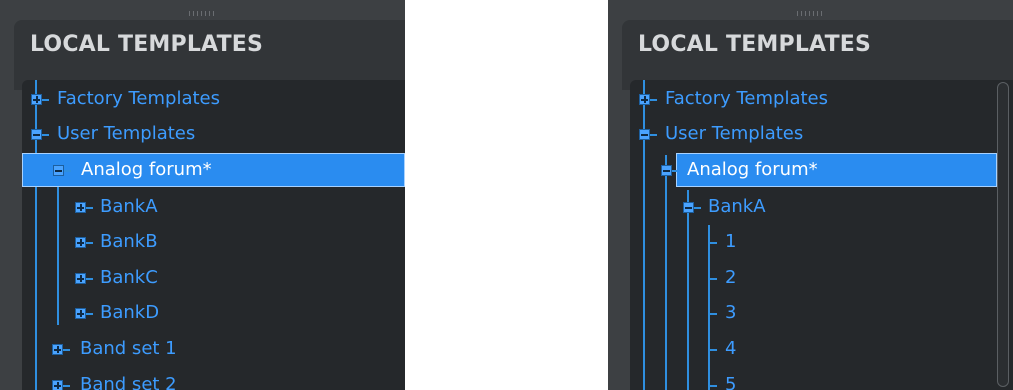 The width and height of the screenshot is (1013, 390). I want to click on tree-item-label: 3, so click(731, 312).